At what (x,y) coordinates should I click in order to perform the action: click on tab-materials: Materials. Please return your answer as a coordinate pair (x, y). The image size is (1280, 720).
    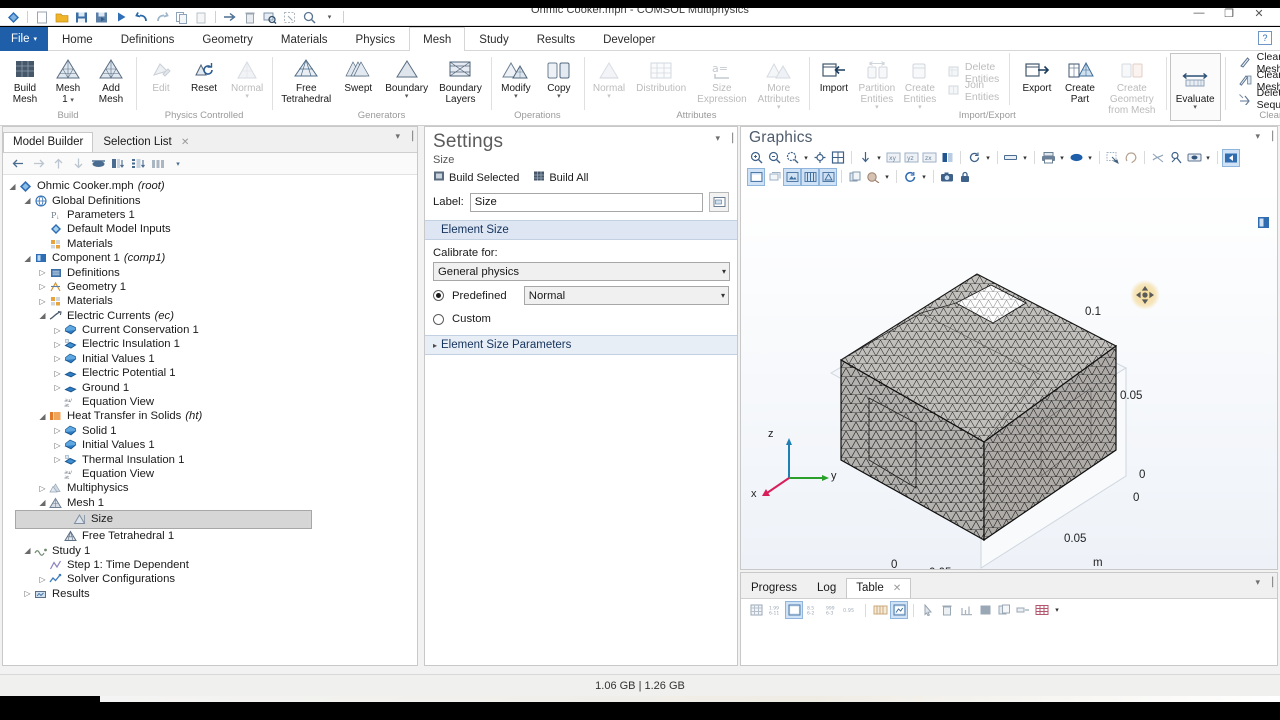
    Looking at the image, I should click on (304, 39).